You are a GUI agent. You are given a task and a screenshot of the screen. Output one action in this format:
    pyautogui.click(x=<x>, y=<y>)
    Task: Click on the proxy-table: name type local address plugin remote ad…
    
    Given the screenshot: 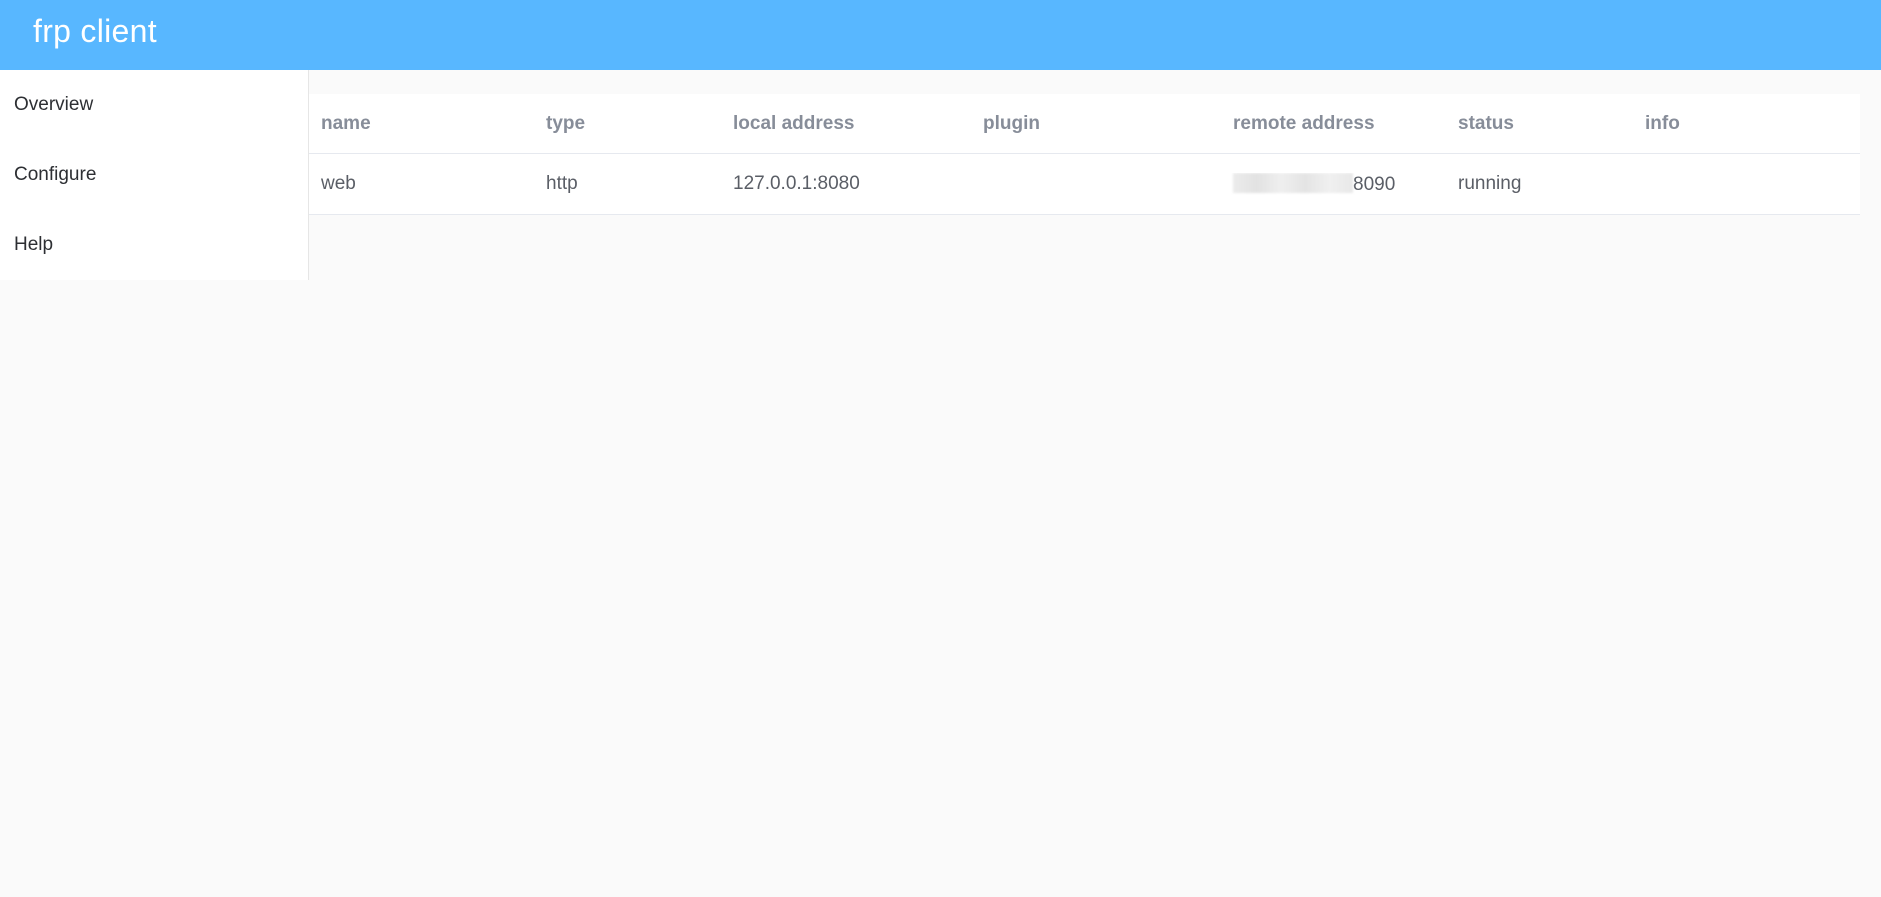 What is the action you would take?
    pyautogui.click(x=1084, y=154)
    